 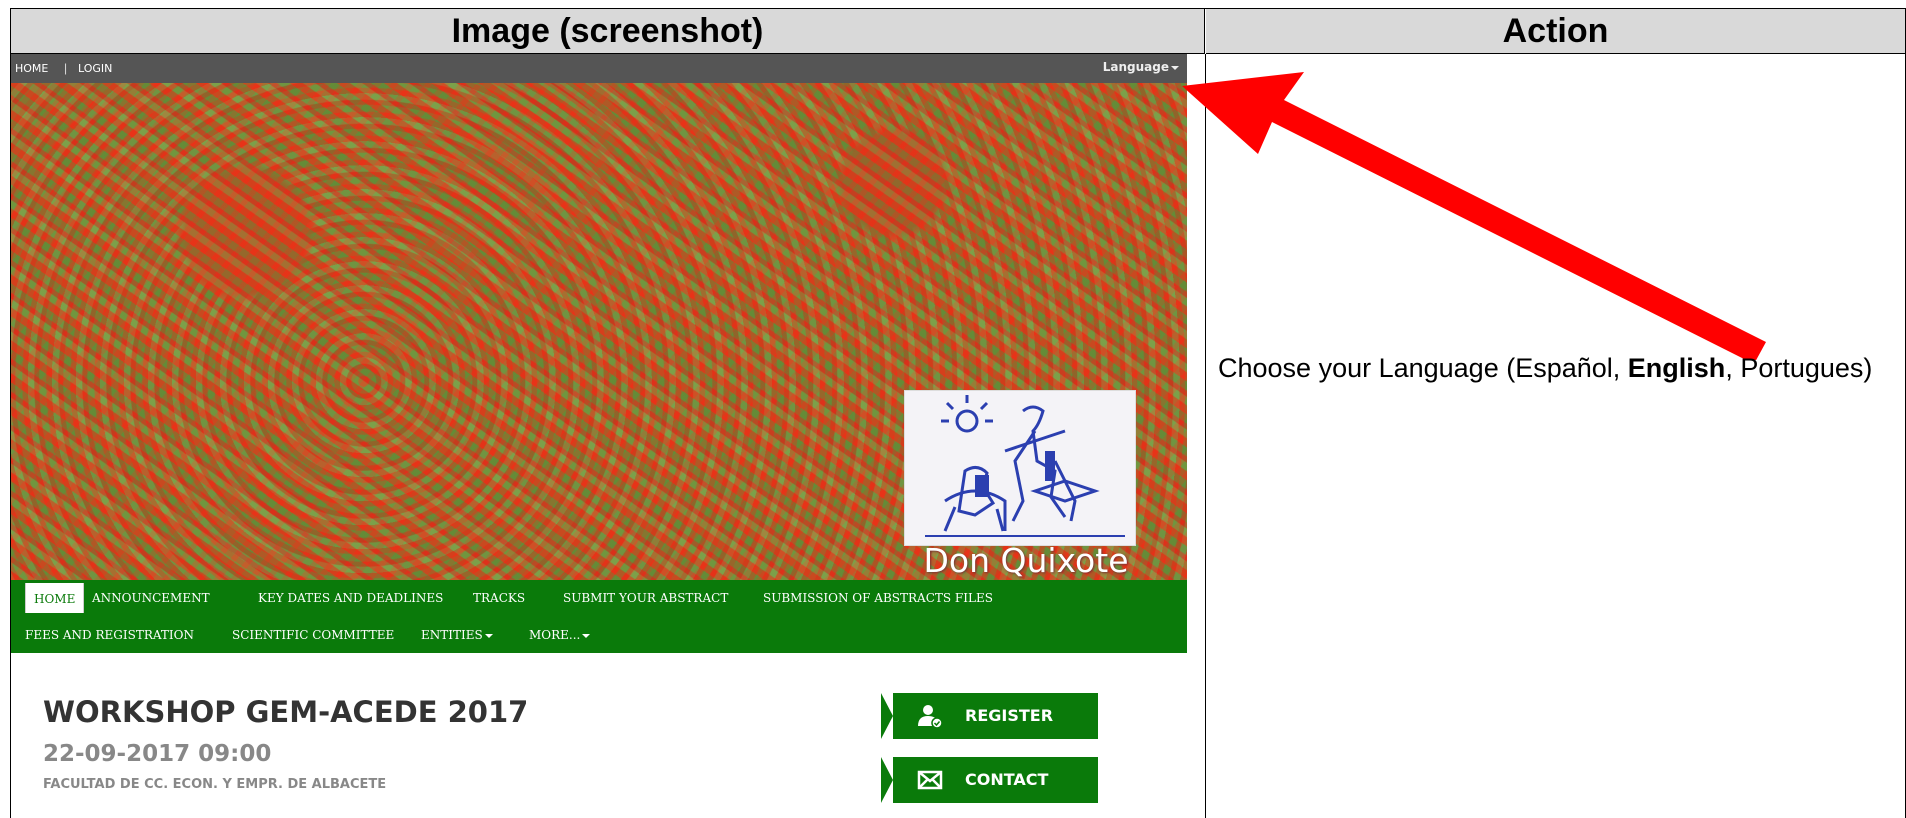 What do you see at coordinates (499, 598) in the screenshot?
I see `nav-item-tracks: TRACKS` at bounding box center [499, 598].